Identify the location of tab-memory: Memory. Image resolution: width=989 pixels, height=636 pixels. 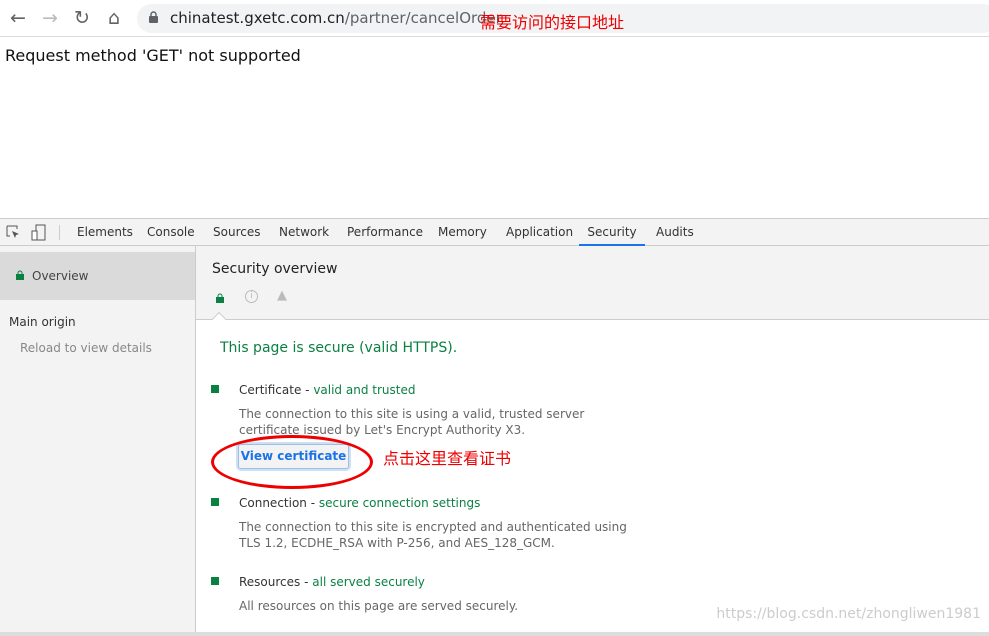
(462, 232).